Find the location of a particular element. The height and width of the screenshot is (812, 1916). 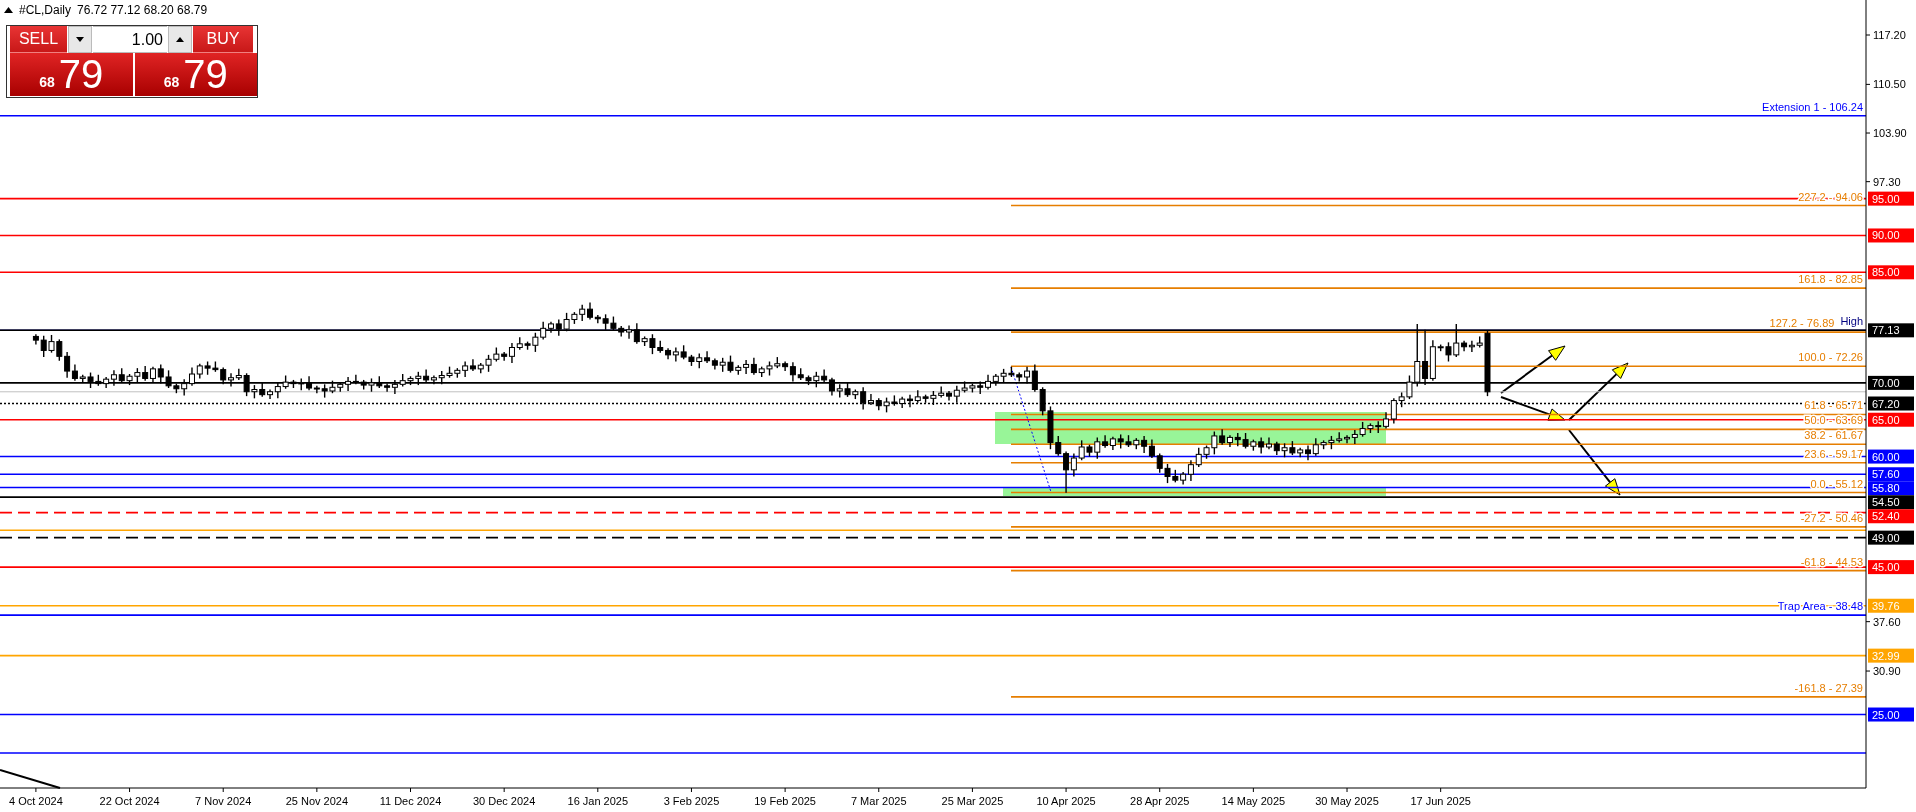

date-label: 10 Apr 2025 is located at coordinates (1066, 801).